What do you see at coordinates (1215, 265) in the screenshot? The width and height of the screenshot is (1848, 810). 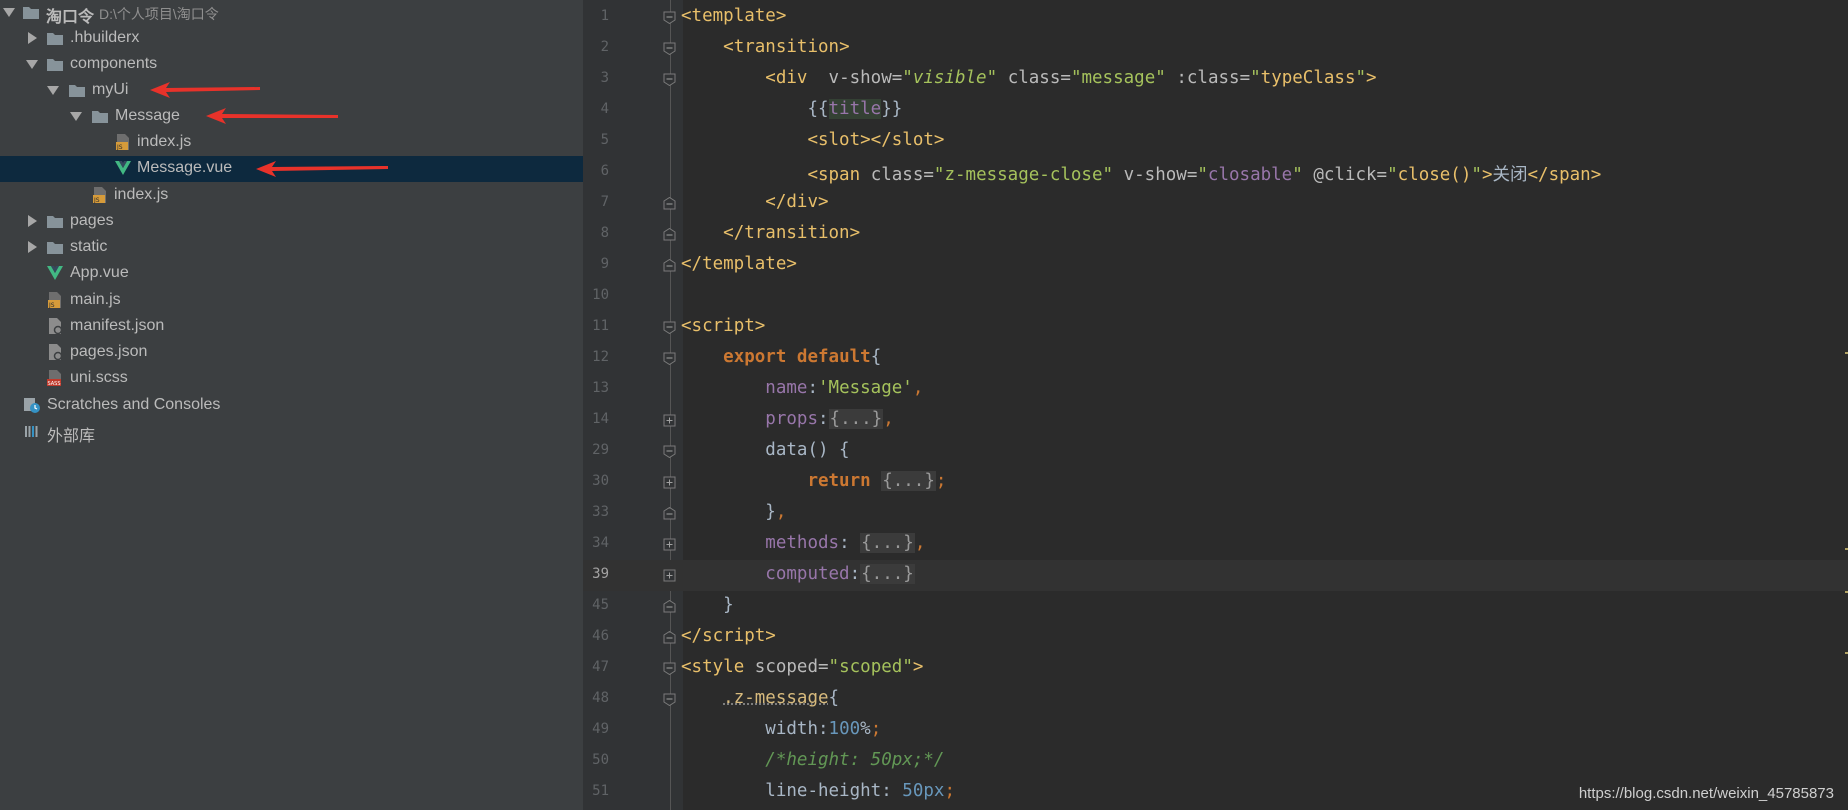 I see `code-line: 9 </template>` at bounding box center [1215, 265].